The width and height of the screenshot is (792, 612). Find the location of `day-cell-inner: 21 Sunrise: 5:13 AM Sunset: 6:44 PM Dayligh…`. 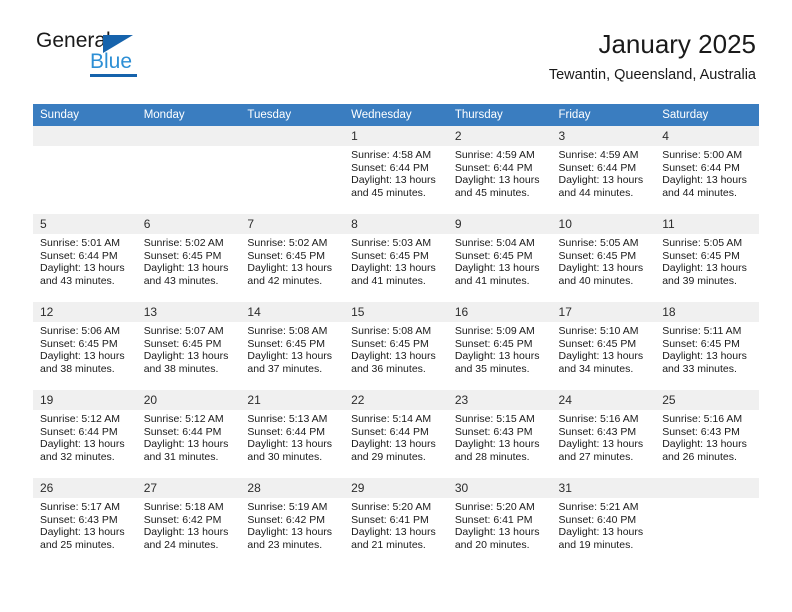

day-cell-inner: 21 Sunrise: 5:13 AM Sunset: 6:44 PM Dayligh… is located at coordinates (292, 434).